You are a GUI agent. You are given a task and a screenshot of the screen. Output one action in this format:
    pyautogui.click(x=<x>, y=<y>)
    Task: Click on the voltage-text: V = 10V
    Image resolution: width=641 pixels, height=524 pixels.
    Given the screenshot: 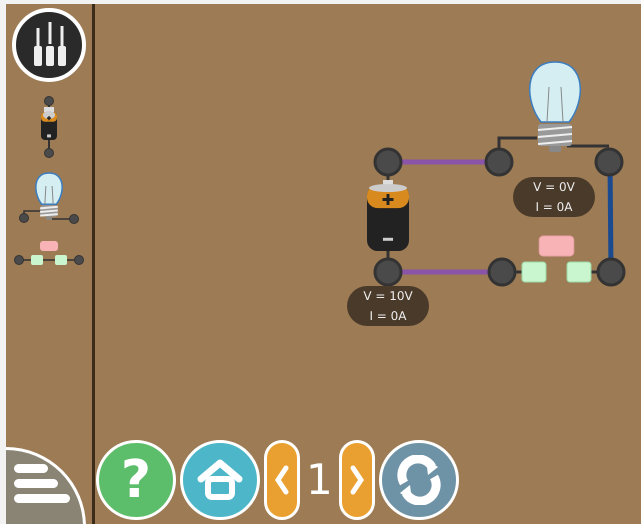 What is the action you would take?
    pyautogui.click(x=388, y=296)
    